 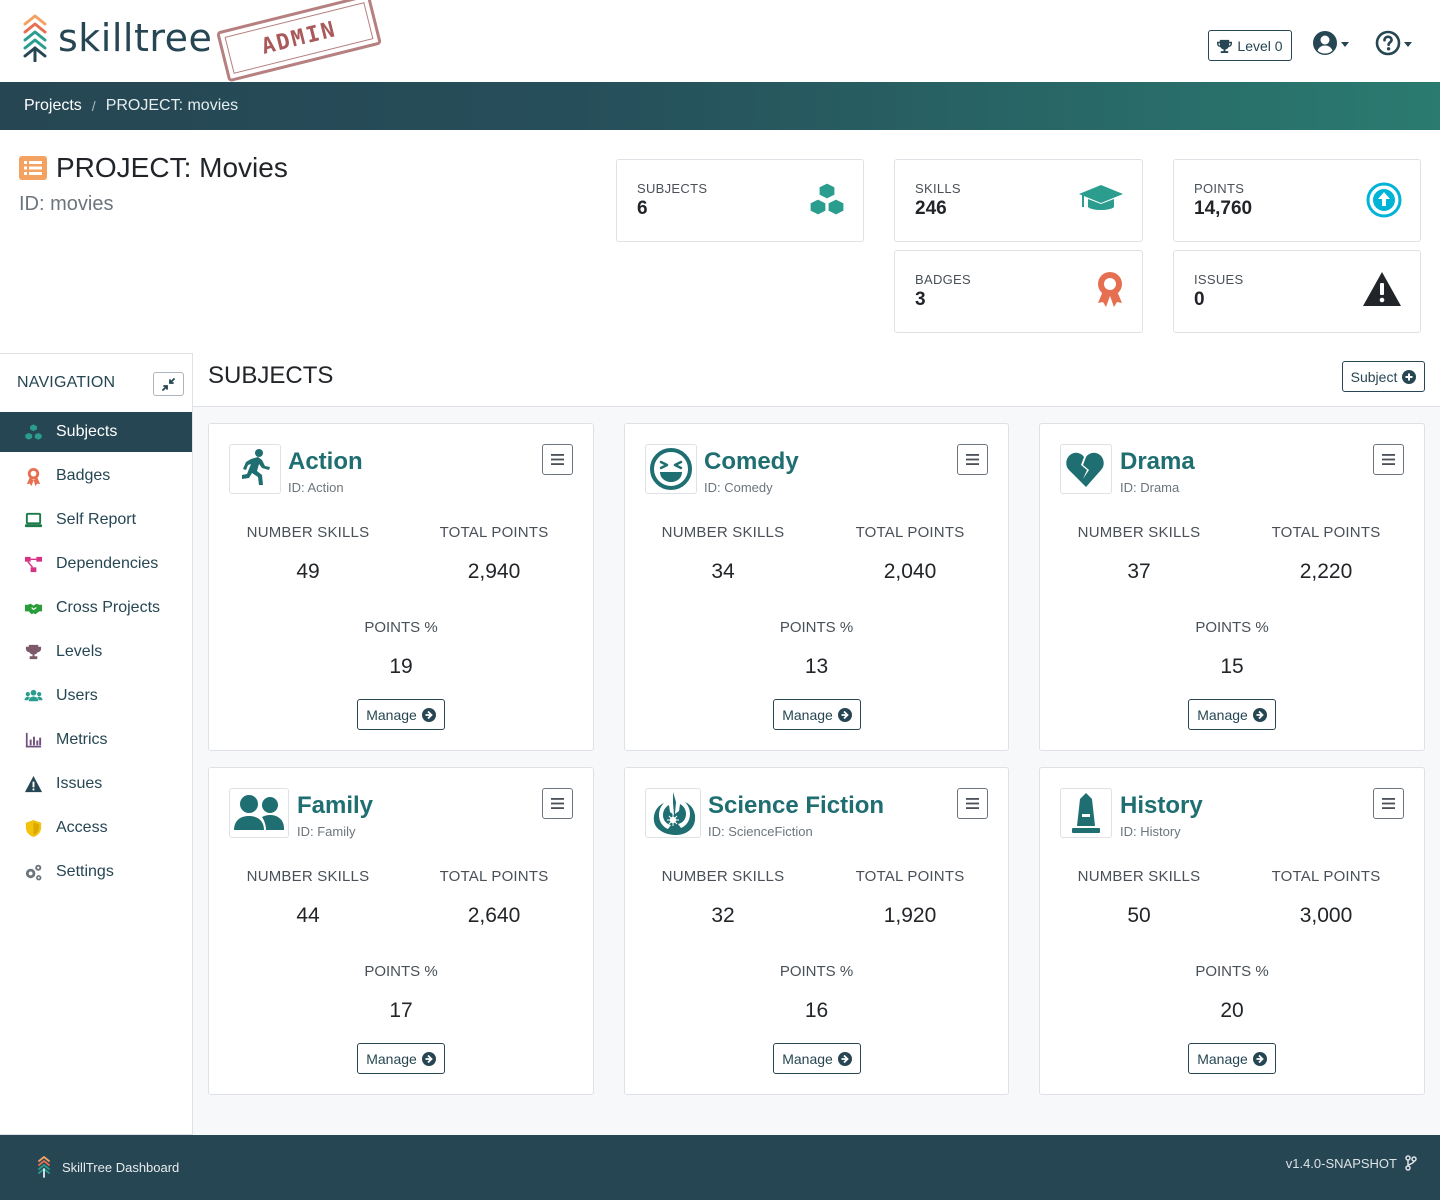 I want to click on project-diagram-icon, so click(x=33, y=564).